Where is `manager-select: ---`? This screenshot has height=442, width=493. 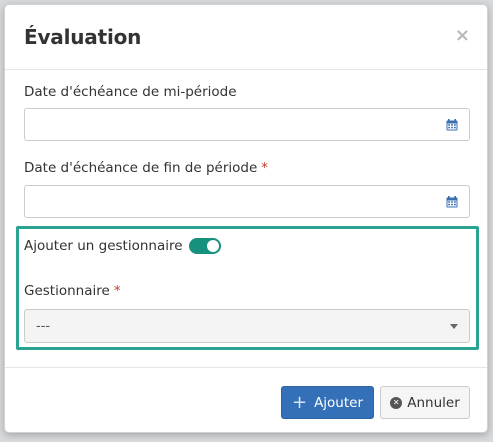
manager-select: --- is located at coordinates (247, 326).